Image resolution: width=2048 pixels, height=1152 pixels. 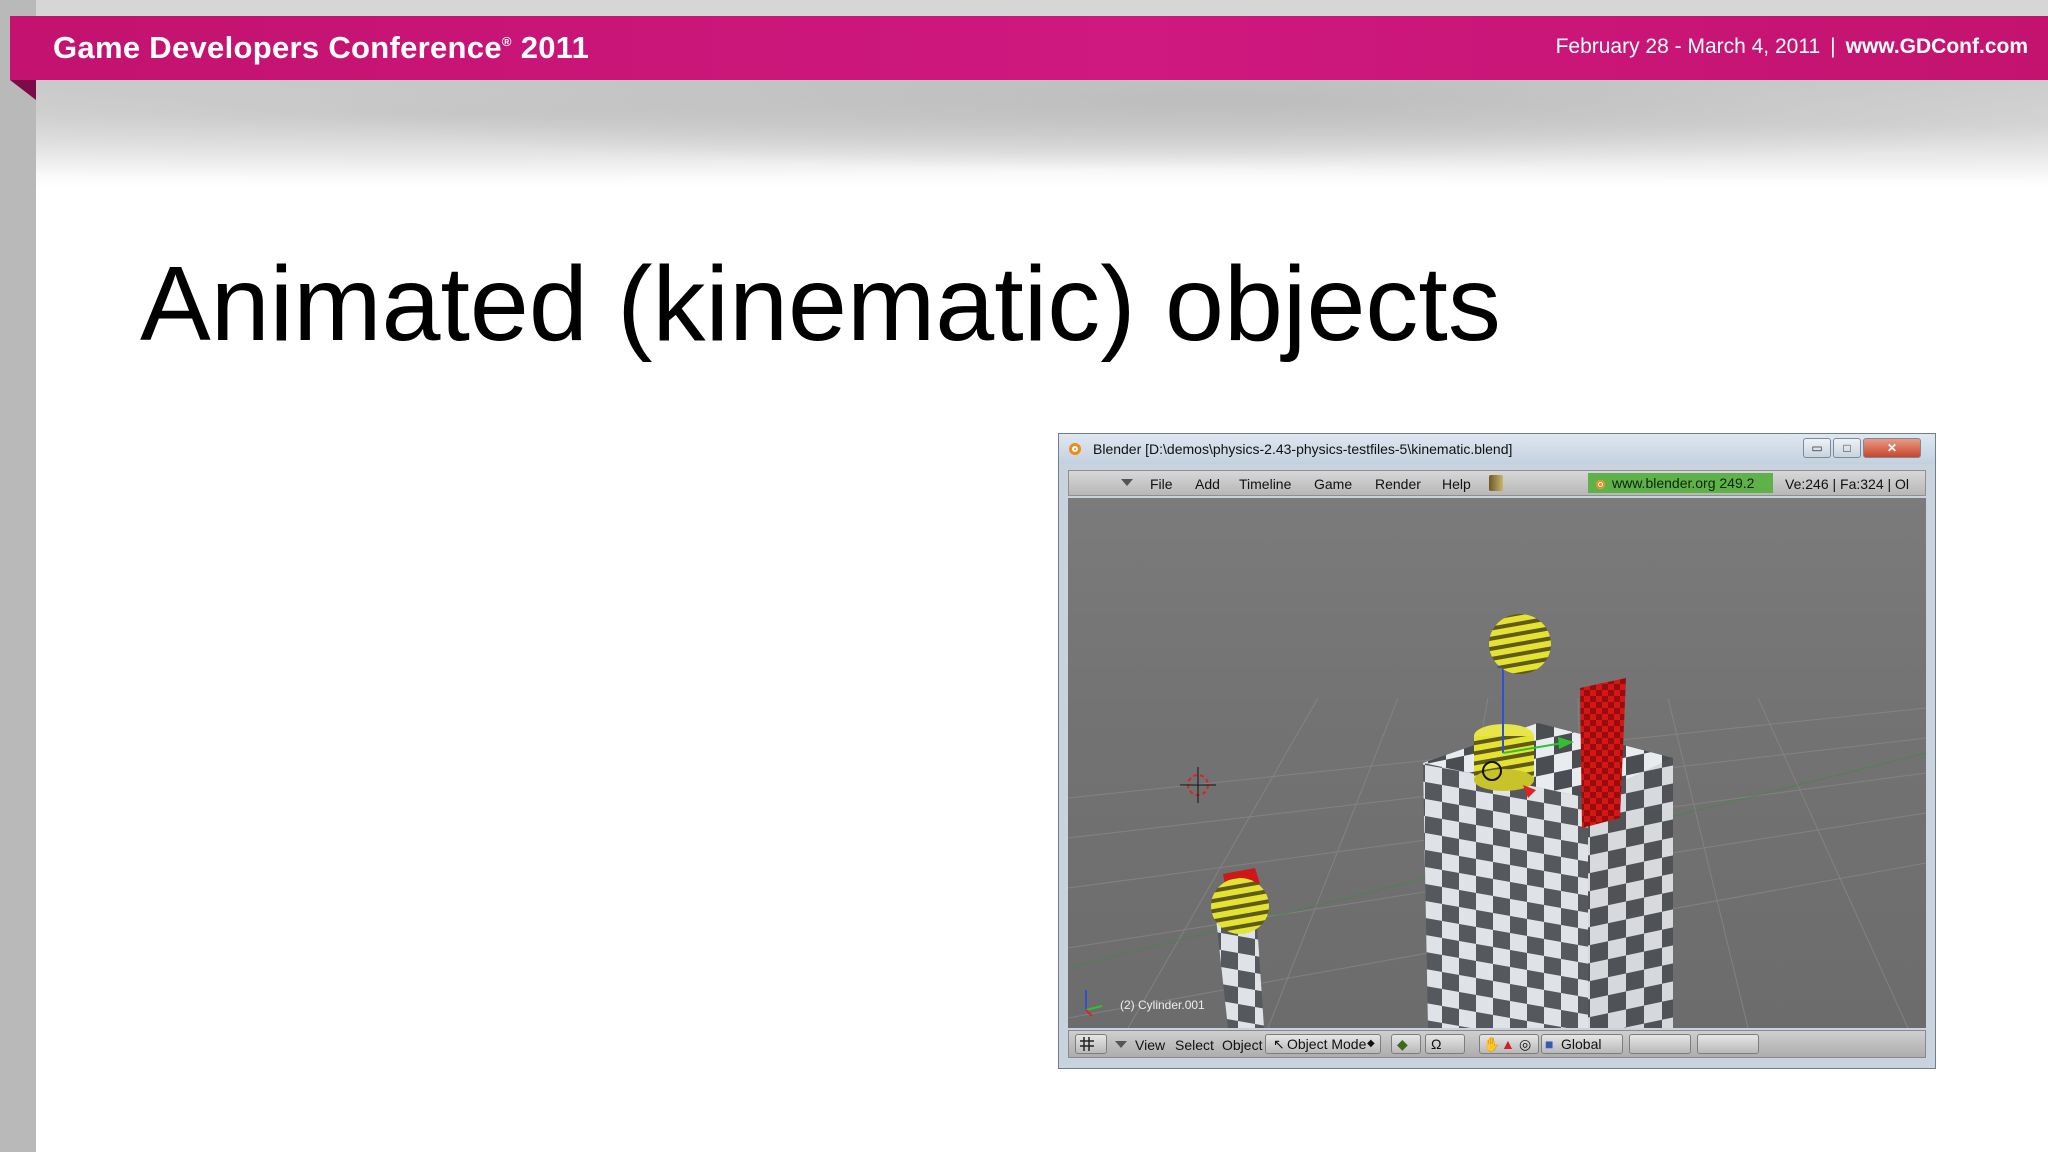 I want to click on conference-year: 2011, so click(x=555, y=47).